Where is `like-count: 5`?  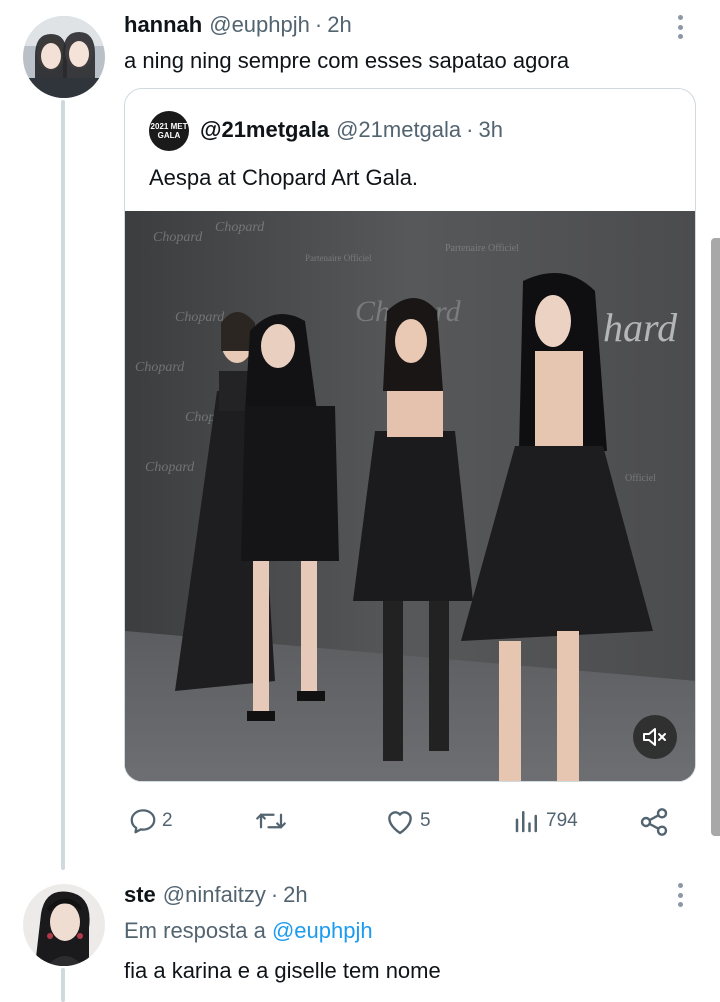 like-count: 5 is located at coordinates (425, 820).